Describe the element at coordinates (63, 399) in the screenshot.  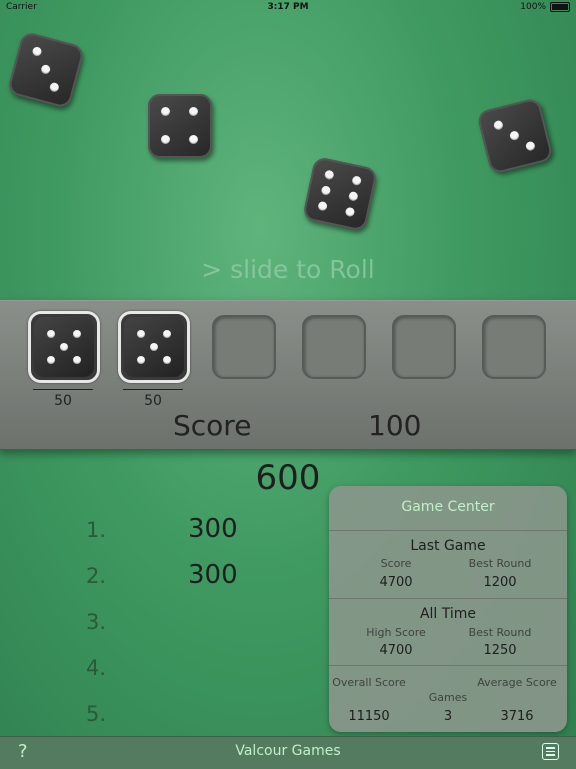
I see `held-die-1-value: 50` at that location.